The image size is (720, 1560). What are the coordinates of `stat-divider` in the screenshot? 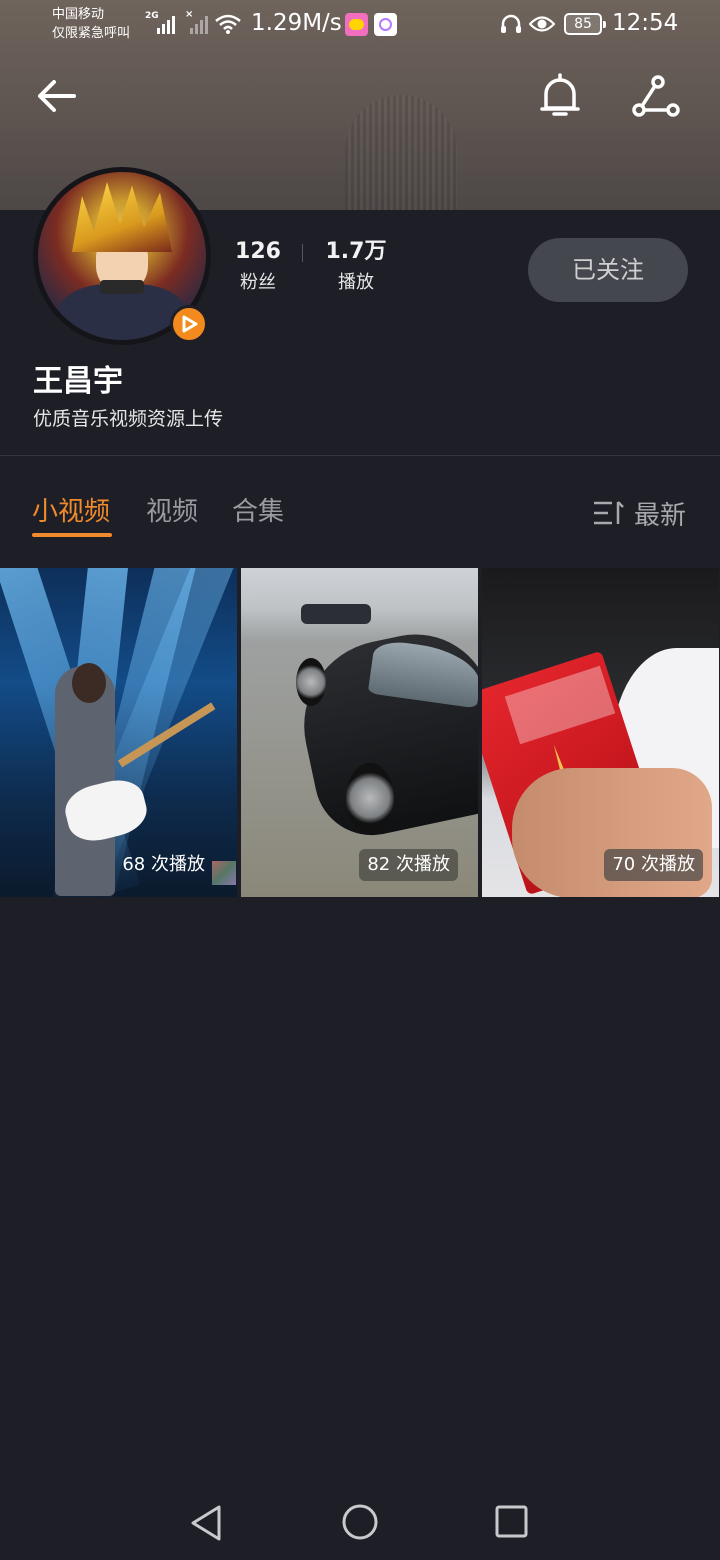 It's located at (302, 253).